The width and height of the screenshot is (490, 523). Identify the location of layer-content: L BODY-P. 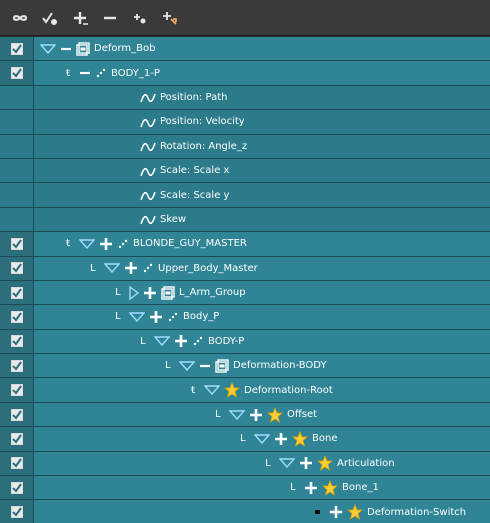
(192, 341).